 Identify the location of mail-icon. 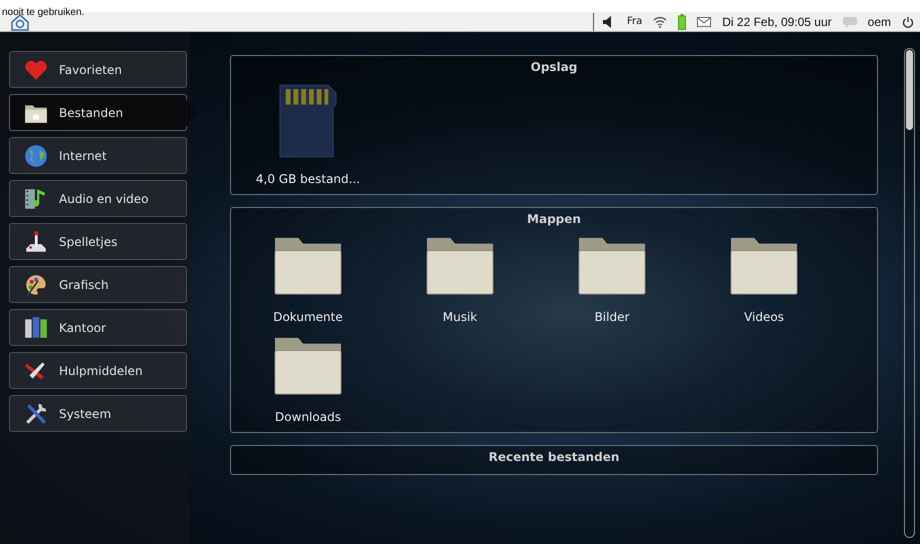
(704, 21).